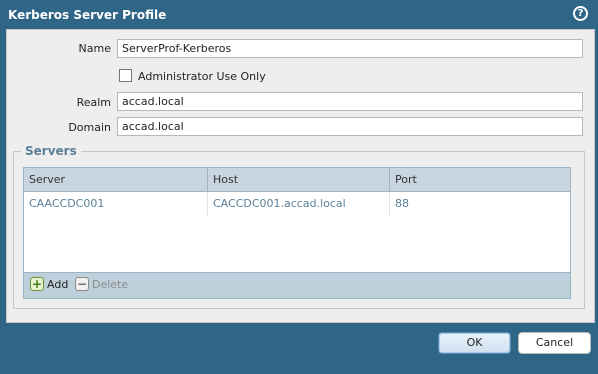 This screenshot has width=598, height=374. Describe the element at coordinates (116, 180) in the screenshot. I see `column-header-server: Server` at that location.